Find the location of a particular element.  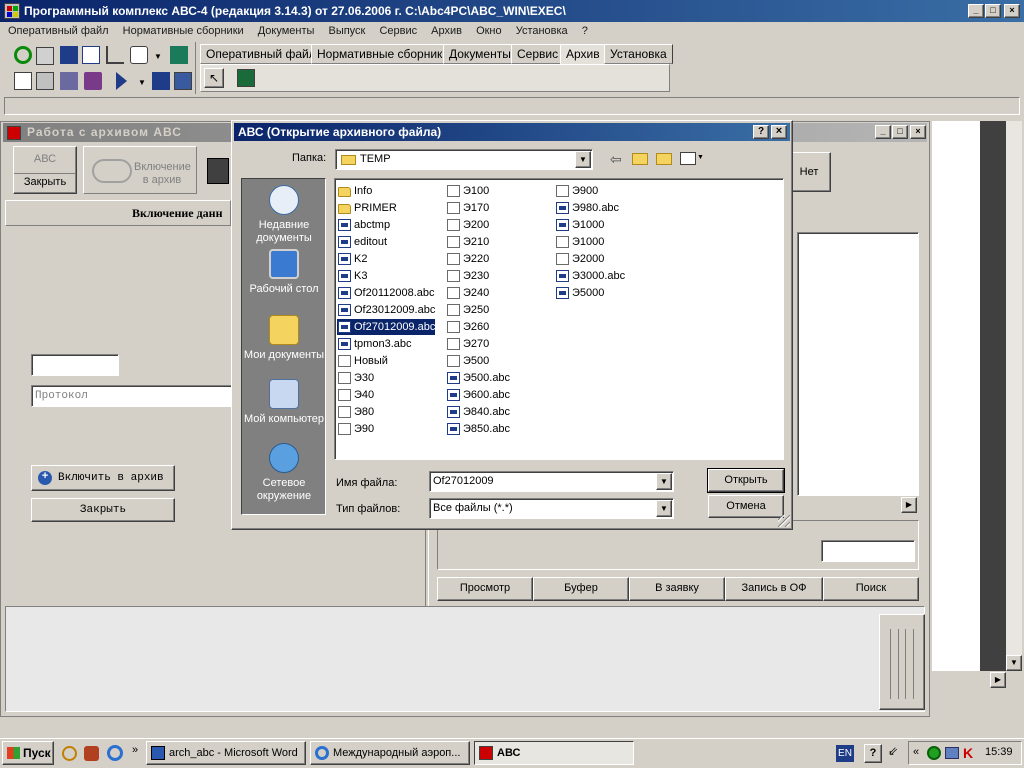

place-recent: Недавние документы is located at coordinates (284, 215).